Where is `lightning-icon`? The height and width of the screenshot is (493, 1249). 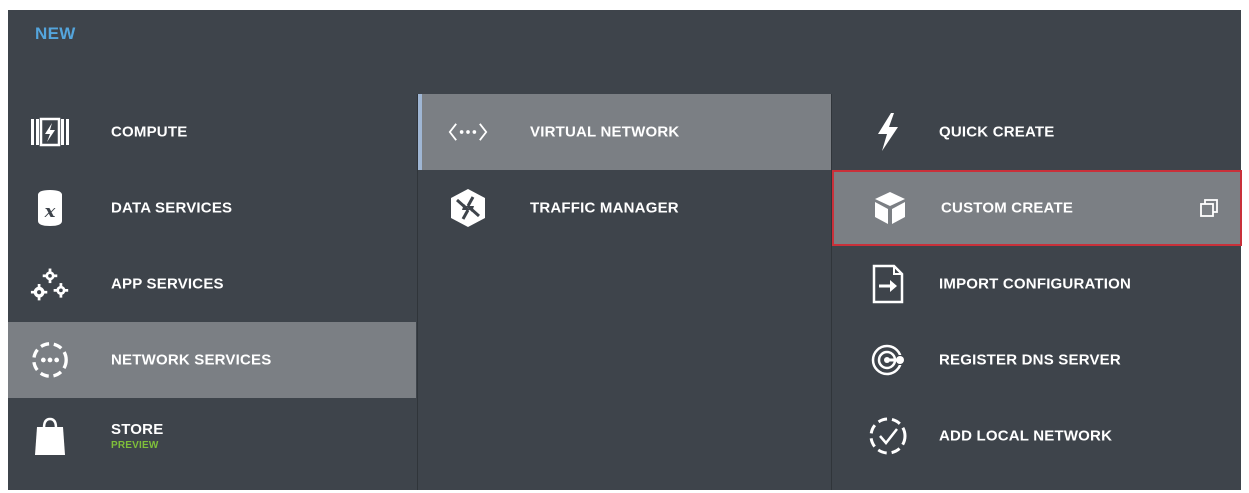 lightning-icon is located at coordinates (888, 132).